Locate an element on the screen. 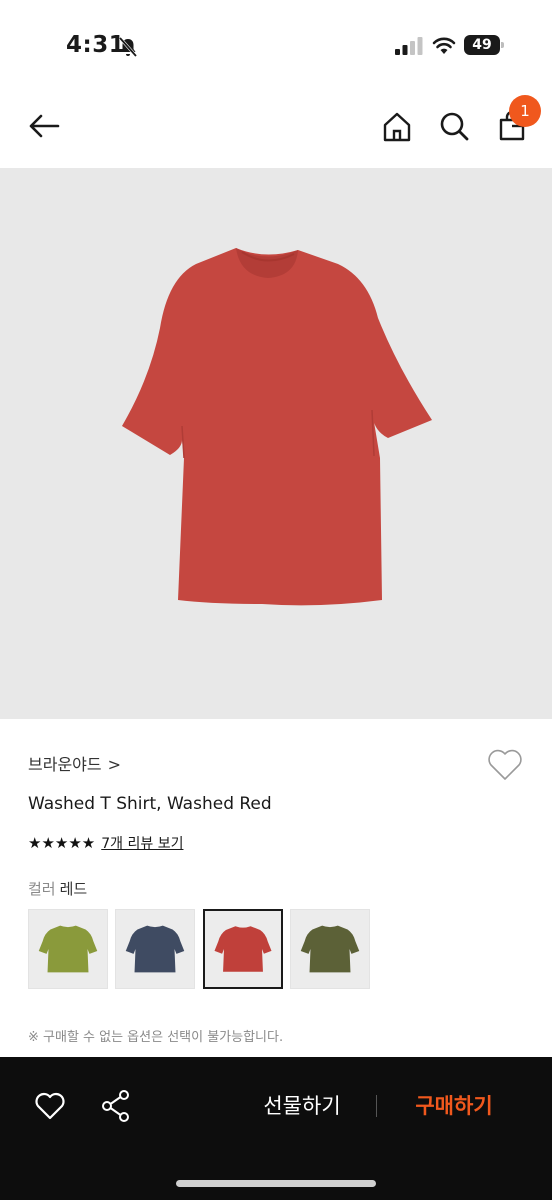 Image resolution: width=552 pixels, height=1200 pixels. back-arrow-icon is located at coordinates (44, 126).